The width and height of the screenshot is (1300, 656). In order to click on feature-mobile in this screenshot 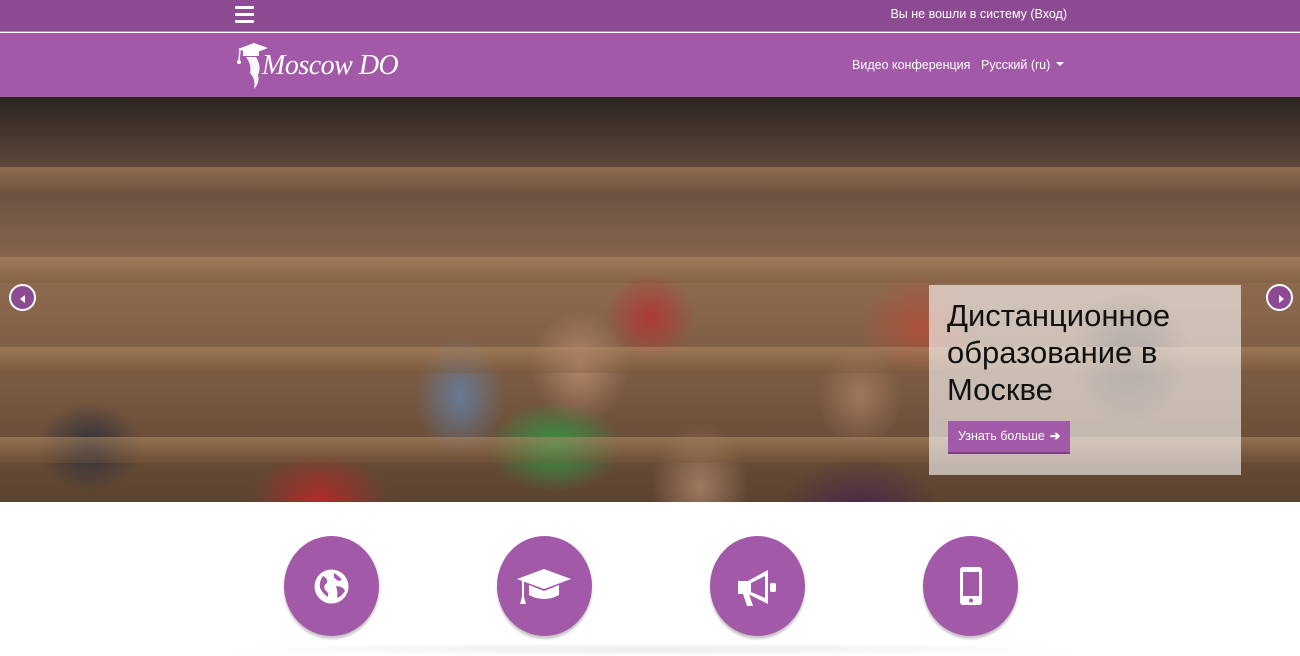, I will do `click(970, 587)`.